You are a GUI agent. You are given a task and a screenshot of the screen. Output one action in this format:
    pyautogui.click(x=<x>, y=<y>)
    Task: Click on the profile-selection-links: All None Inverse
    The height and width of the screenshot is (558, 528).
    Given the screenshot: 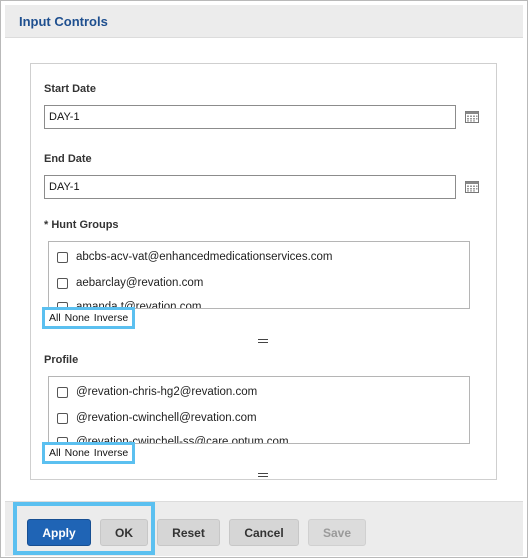 What is the action you would take?
    pyautogui.click(x=89, y=453)
    